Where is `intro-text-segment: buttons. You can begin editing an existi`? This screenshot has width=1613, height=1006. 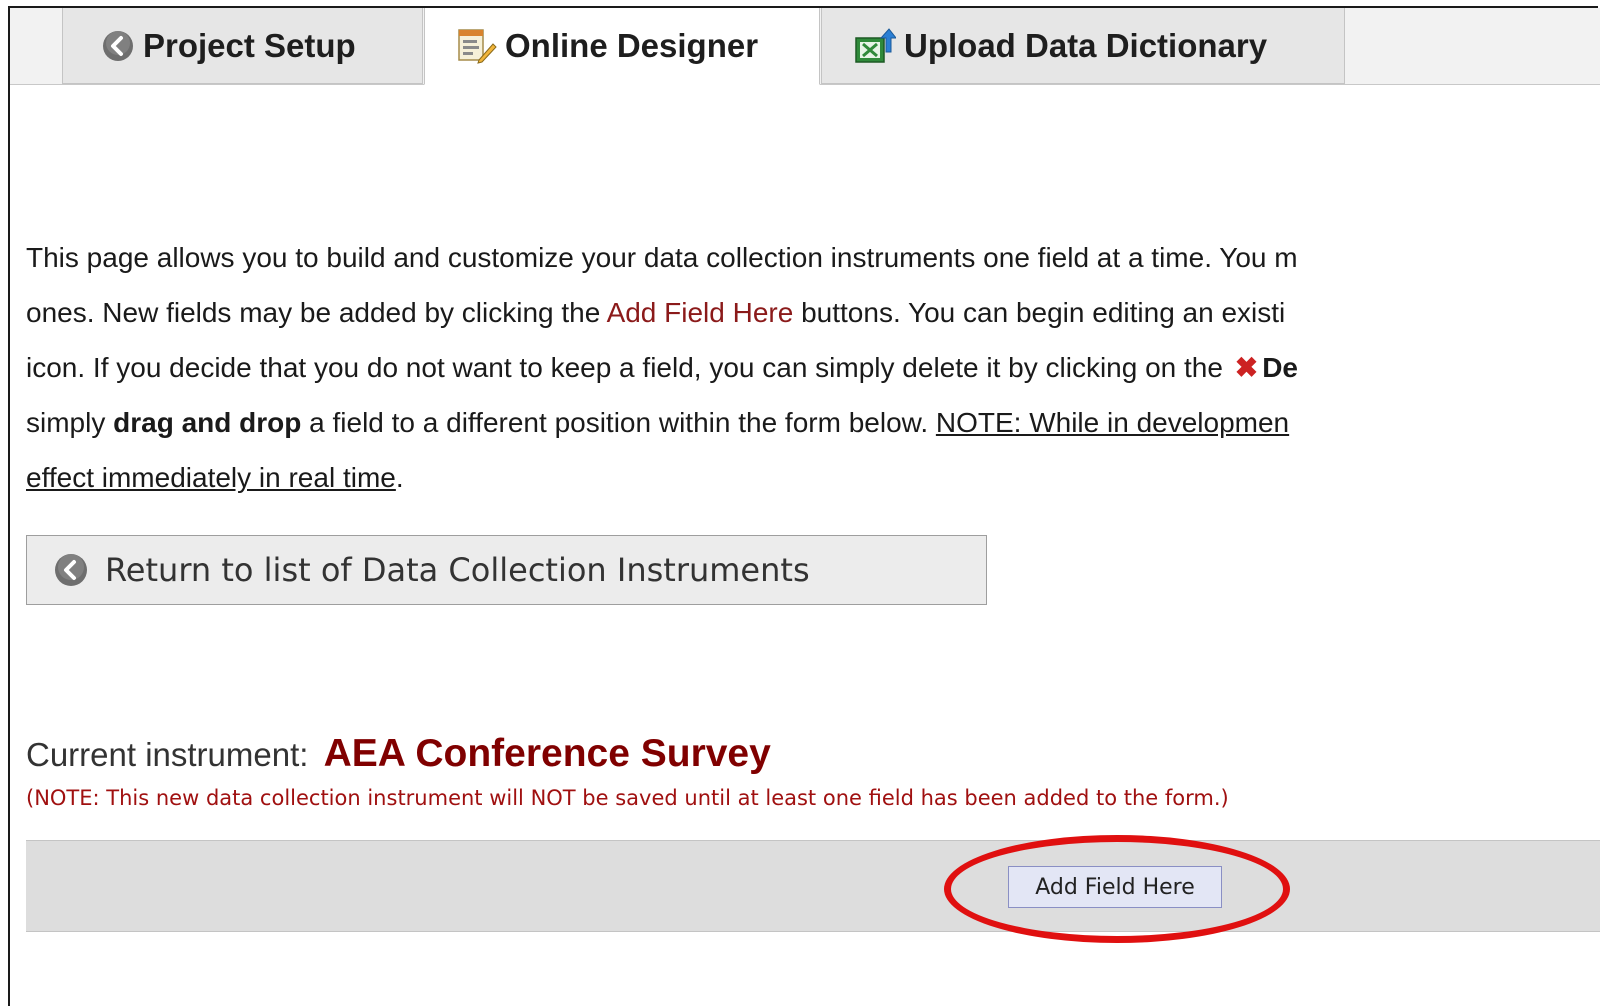 intro-text-segment: buttons. You can begin editing an existi is located at coordinates (1039, 312).